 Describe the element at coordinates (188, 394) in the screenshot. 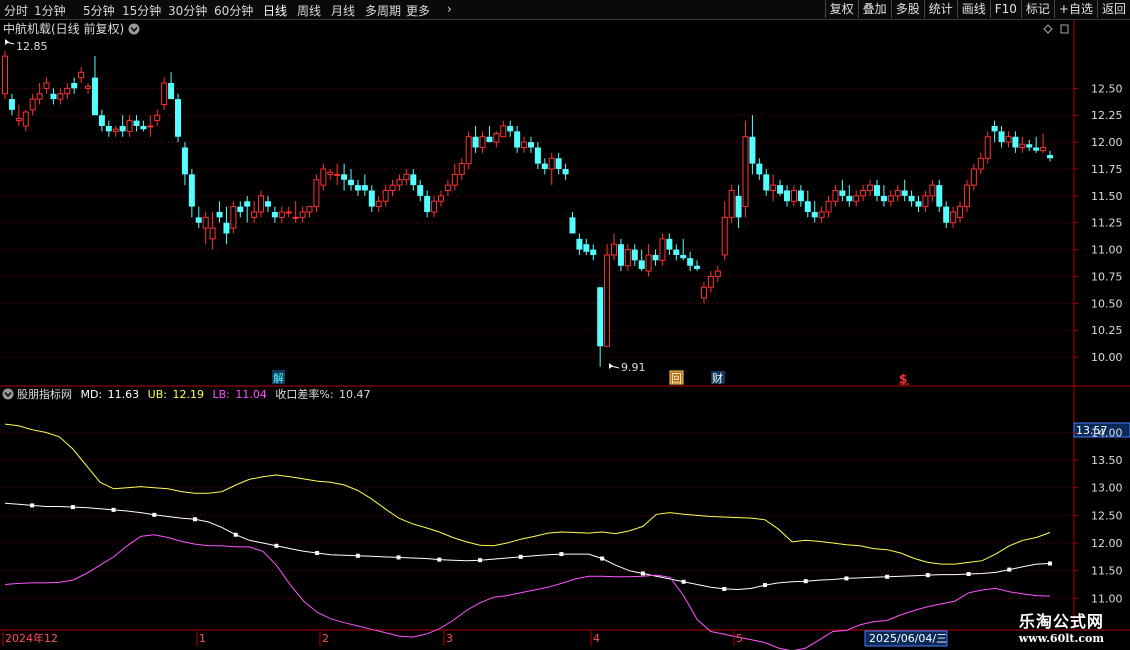

I see `ub-value: 12.19` at that location.